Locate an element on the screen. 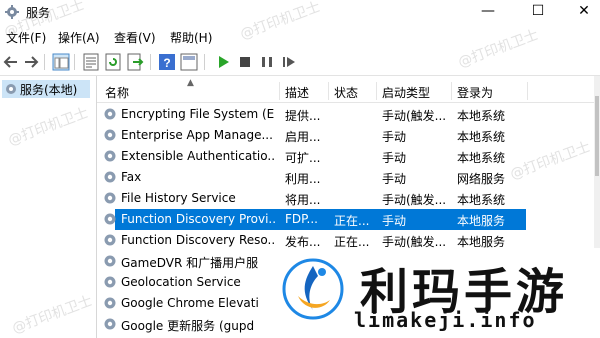 The width and height of the screenshot is (600, 338). close-button: ✕ is located at coordinates (581, 12).